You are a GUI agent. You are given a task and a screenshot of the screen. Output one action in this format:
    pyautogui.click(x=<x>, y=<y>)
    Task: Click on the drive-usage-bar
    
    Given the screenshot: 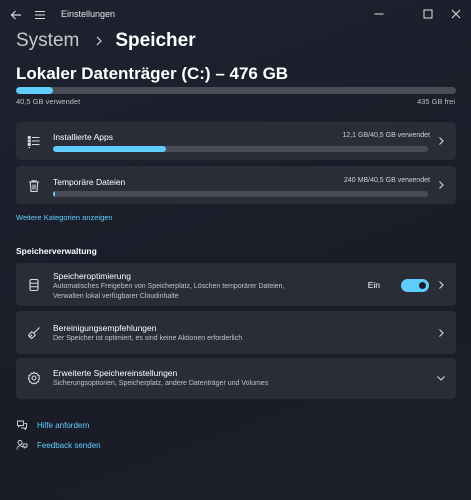 What is the action you would take?
    pyautogui.click(x=236, y=90)
    